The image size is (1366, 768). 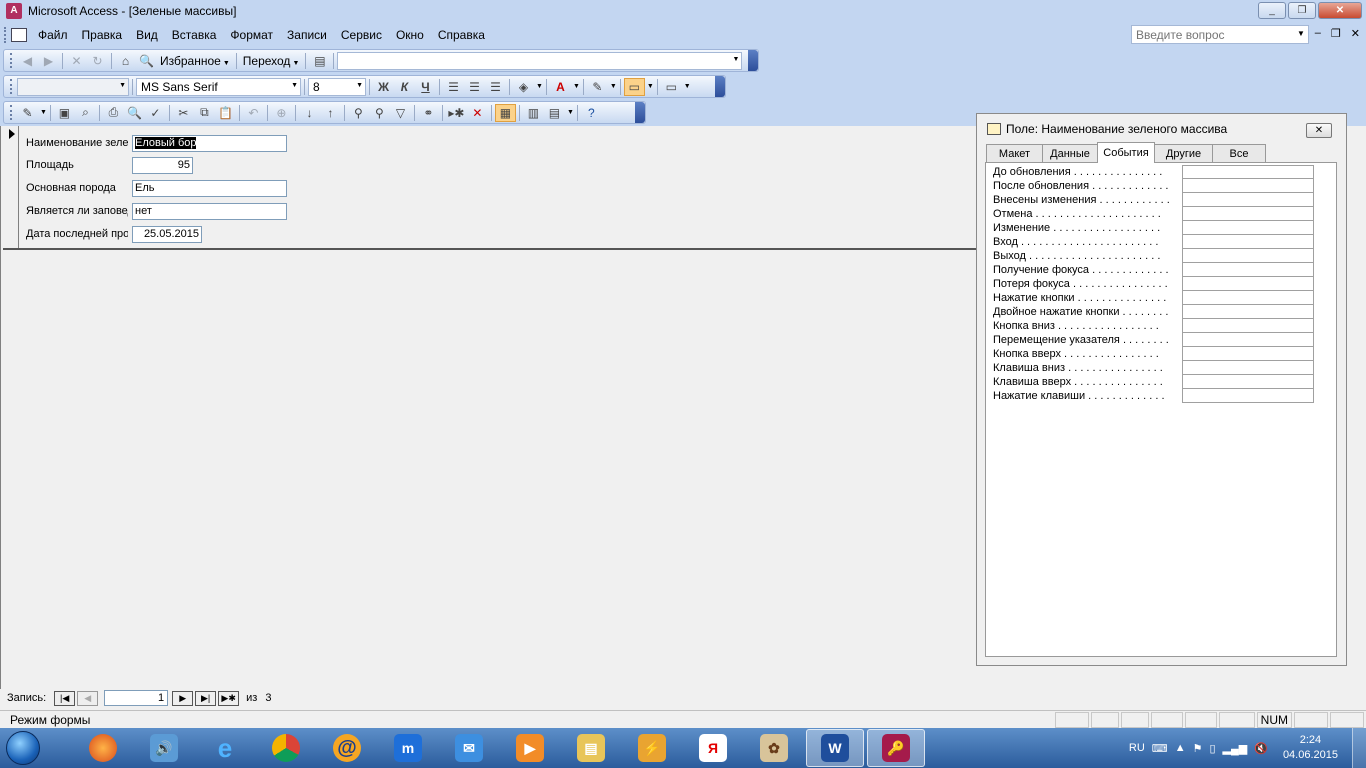 What do you see at coordinates (209, 143) in the screenshot?
I see `field-name: Еловый бор` at bounding box center [209, 143].